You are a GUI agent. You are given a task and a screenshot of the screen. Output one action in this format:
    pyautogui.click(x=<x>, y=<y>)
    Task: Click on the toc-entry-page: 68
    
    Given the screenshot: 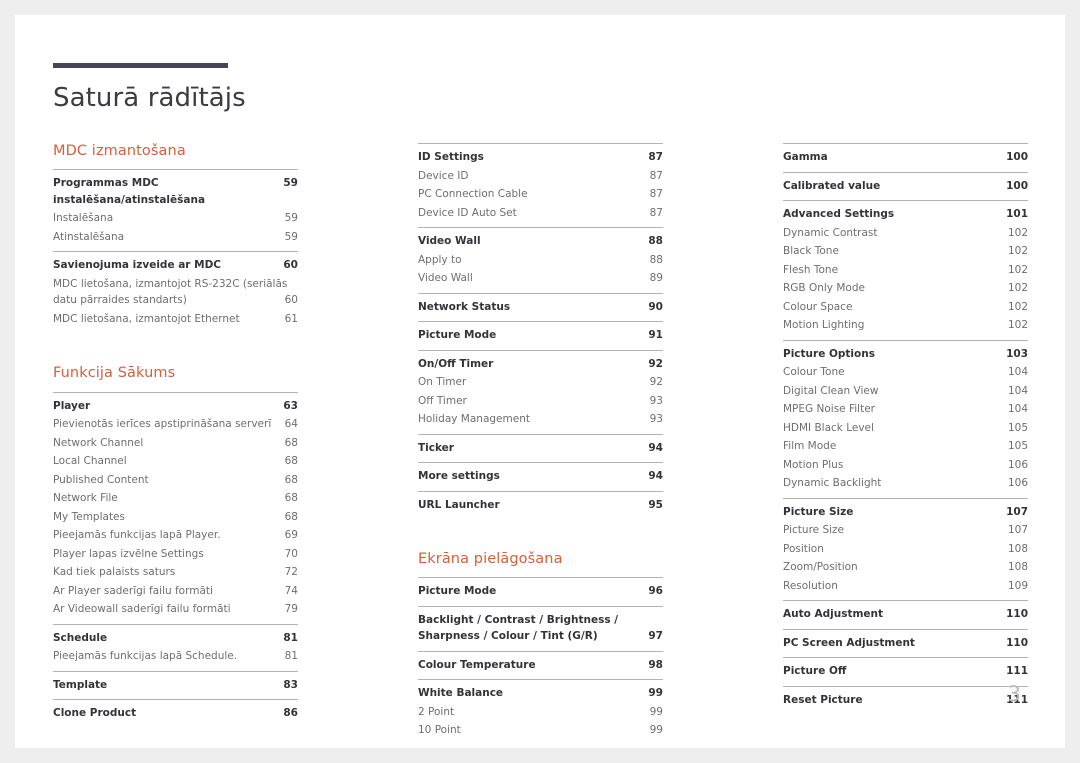 What is the action you would take?
    pyautogui.click(x=291, y=516)
    